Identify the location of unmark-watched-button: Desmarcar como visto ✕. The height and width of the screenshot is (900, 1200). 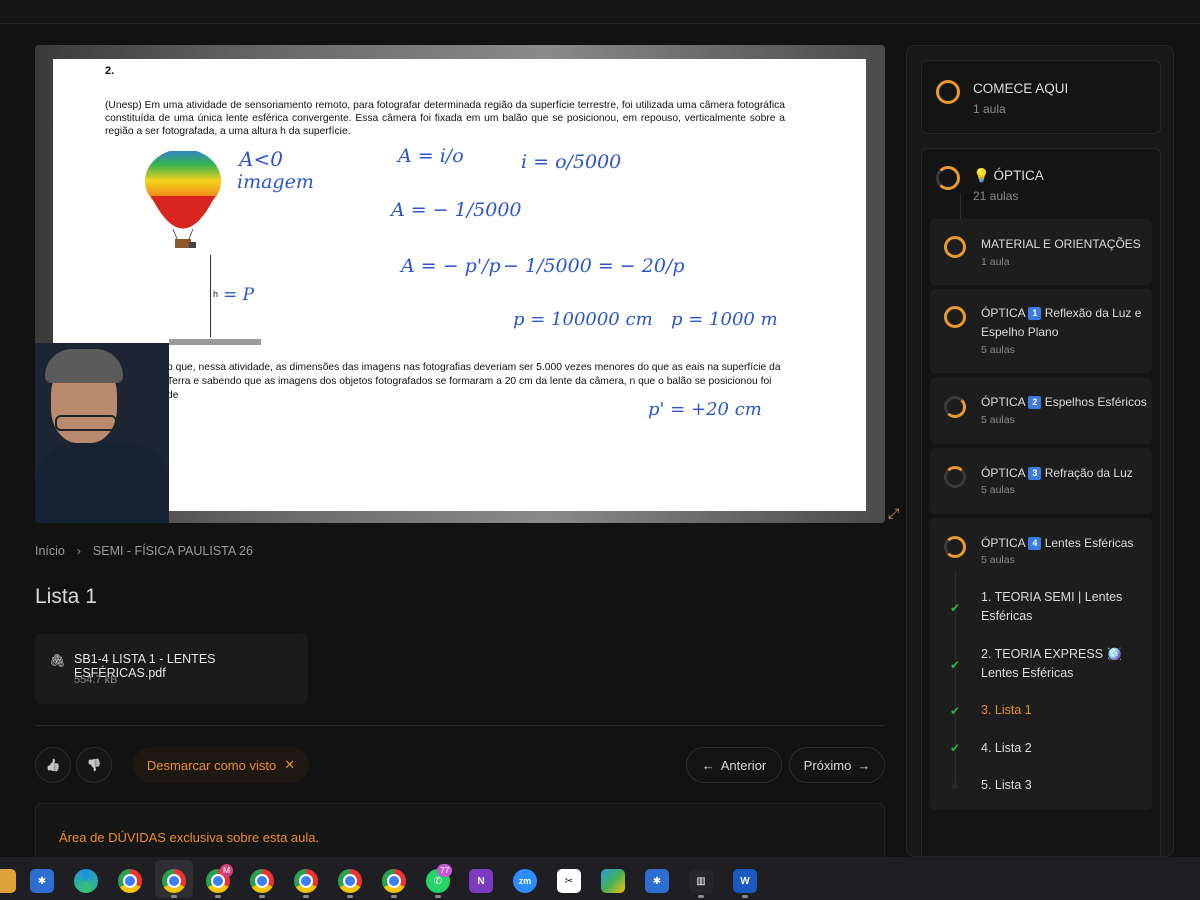
(221, 765).